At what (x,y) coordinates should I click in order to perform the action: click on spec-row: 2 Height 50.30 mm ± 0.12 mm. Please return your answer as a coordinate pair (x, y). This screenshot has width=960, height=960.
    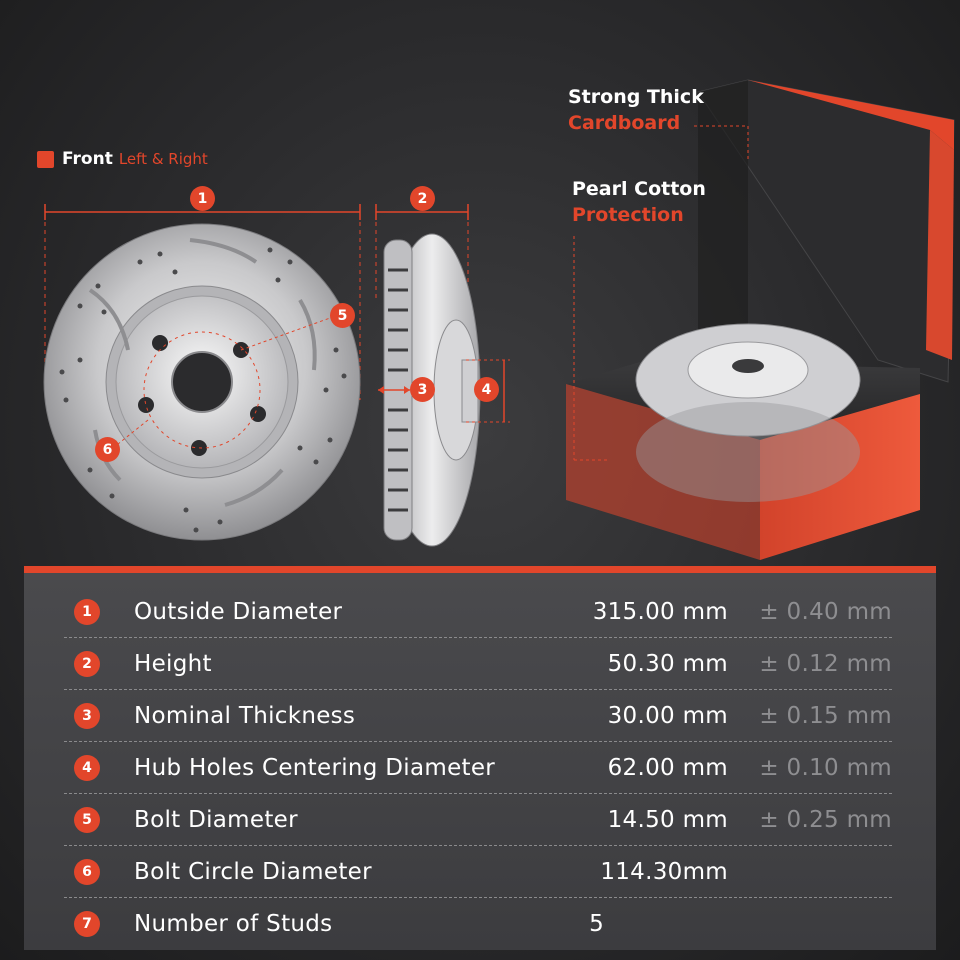
    Looking at the image, I should click on (478, 664).